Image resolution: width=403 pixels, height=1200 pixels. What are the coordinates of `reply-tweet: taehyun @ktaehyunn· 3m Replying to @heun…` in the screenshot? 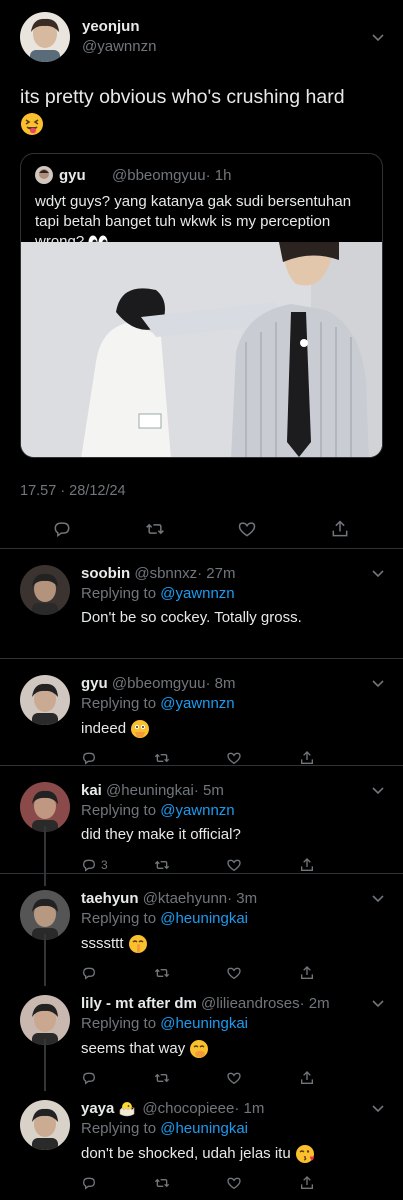 It's located at (201, 927).